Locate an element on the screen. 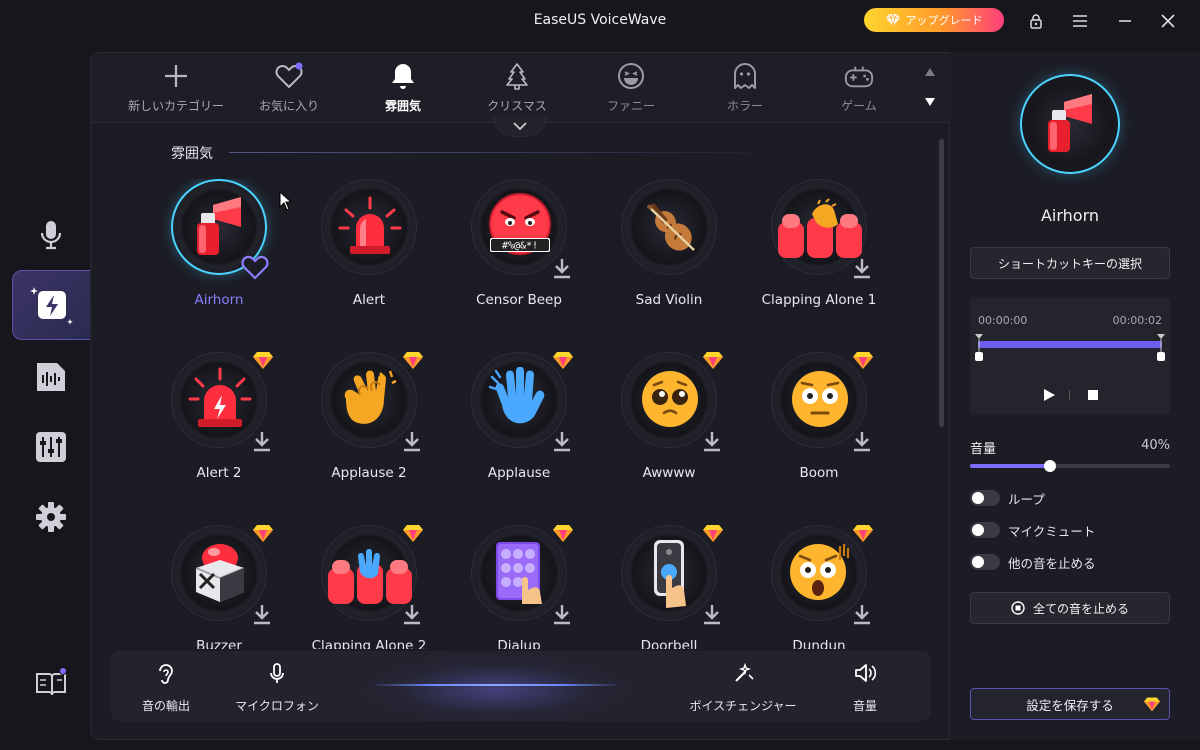  microphone-button: マイクロフォン is located at coordinates (277, 686).